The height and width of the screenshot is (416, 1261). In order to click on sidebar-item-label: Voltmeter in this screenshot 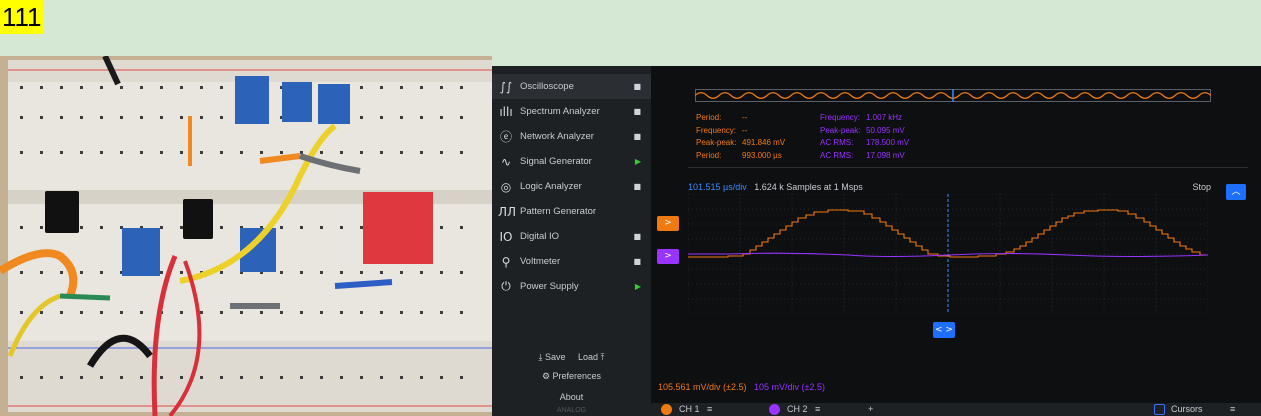, I will do `click(540, 261)`.